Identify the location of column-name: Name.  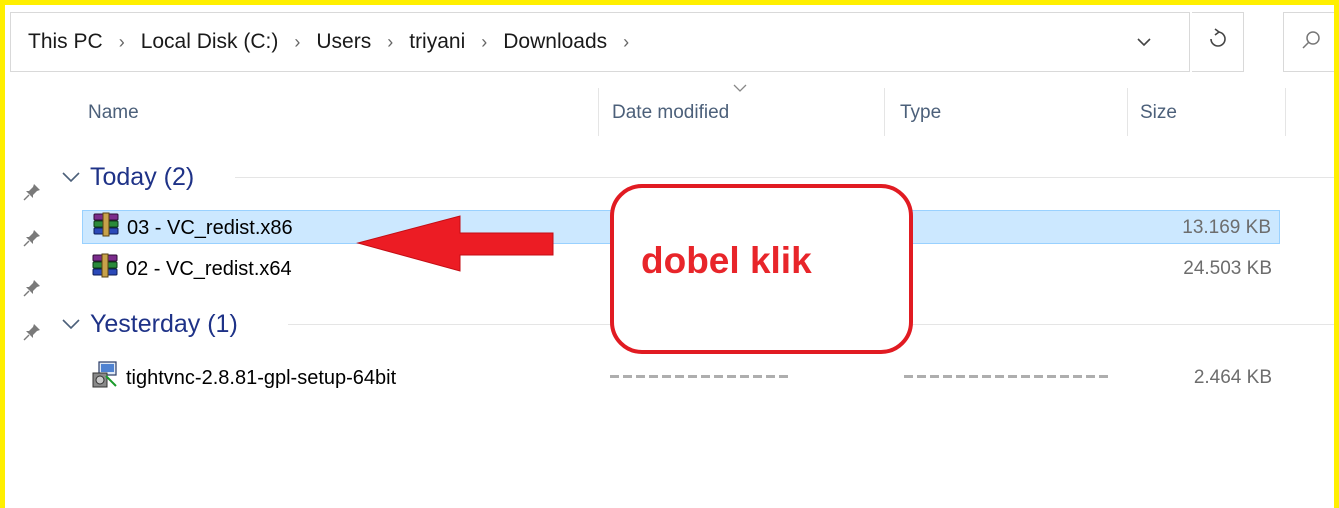
(337, 113).